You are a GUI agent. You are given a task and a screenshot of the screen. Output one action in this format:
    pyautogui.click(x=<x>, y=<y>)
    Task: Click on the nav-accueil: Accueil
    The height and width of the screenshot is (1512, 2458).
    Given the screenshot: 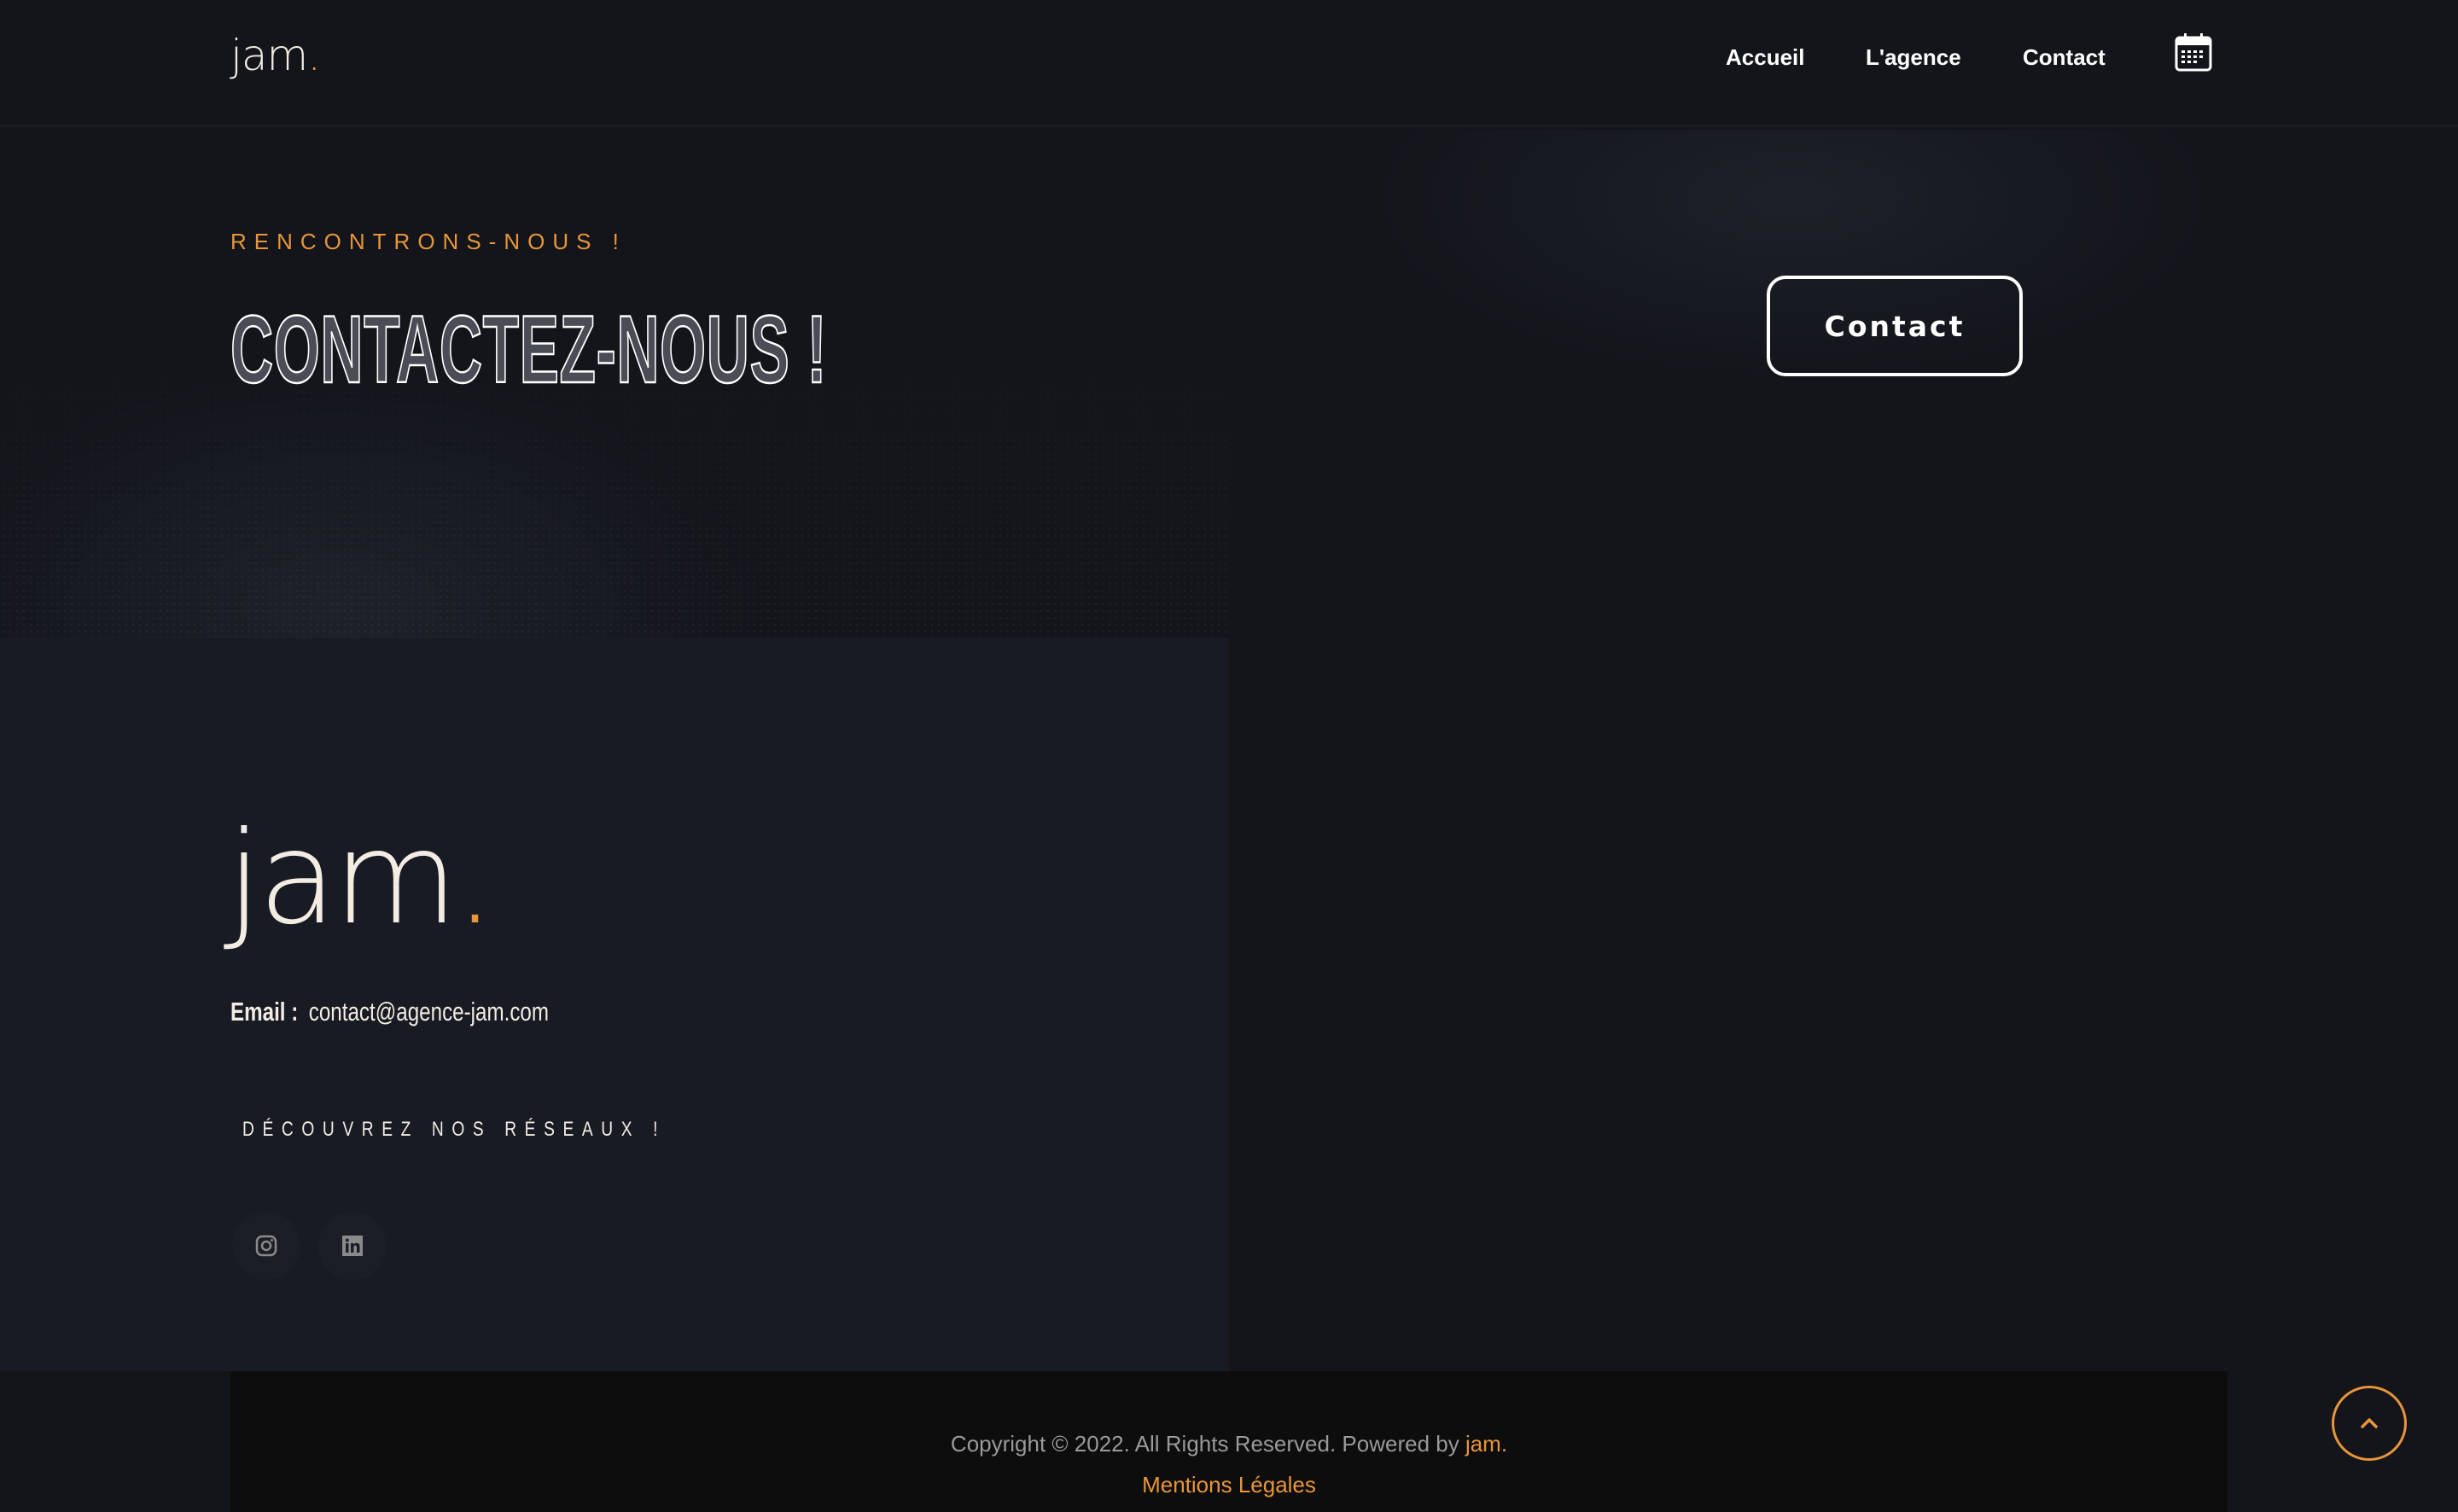 What is the action you would take?
    pyautogui.click(x=1765, y=57)
    